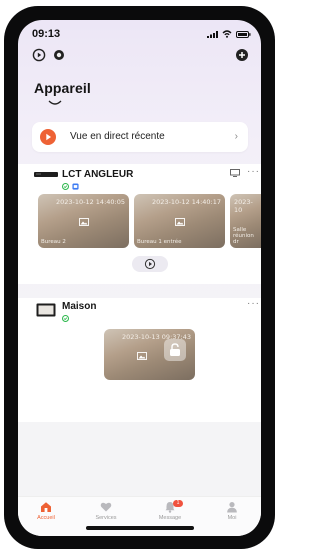  What do you see at coordinates (186, 202) in the screenshot?
I see `thumbnail-timestamp: 2023-10-12 14:40:17` at bounding box center [186, 202].